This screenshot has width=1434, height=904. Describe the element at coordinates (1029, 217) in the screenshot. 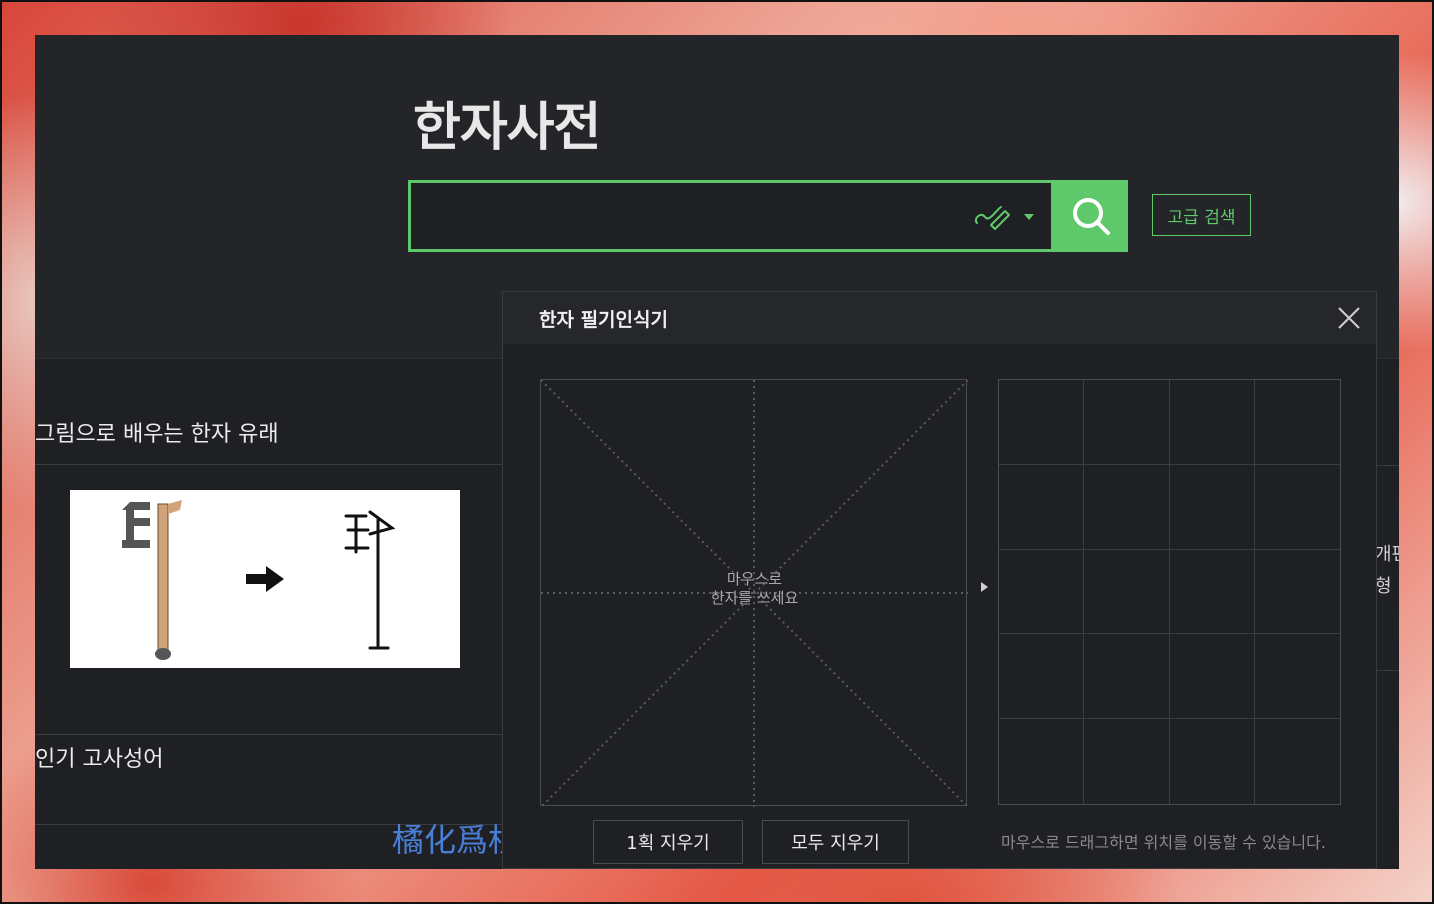

I see `dropdown-caret-icon` at that location.